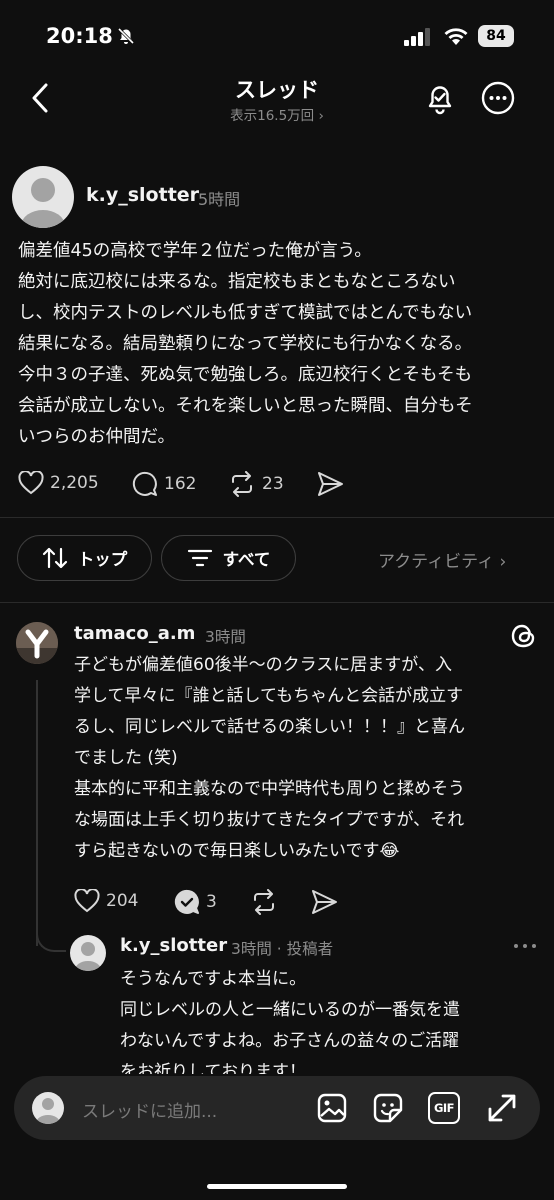 The height and width of the screenshot is (1200, 554). Describe the element at coordinates (388, 1108) in the screenshot. I see `sticker-icon` at that location.